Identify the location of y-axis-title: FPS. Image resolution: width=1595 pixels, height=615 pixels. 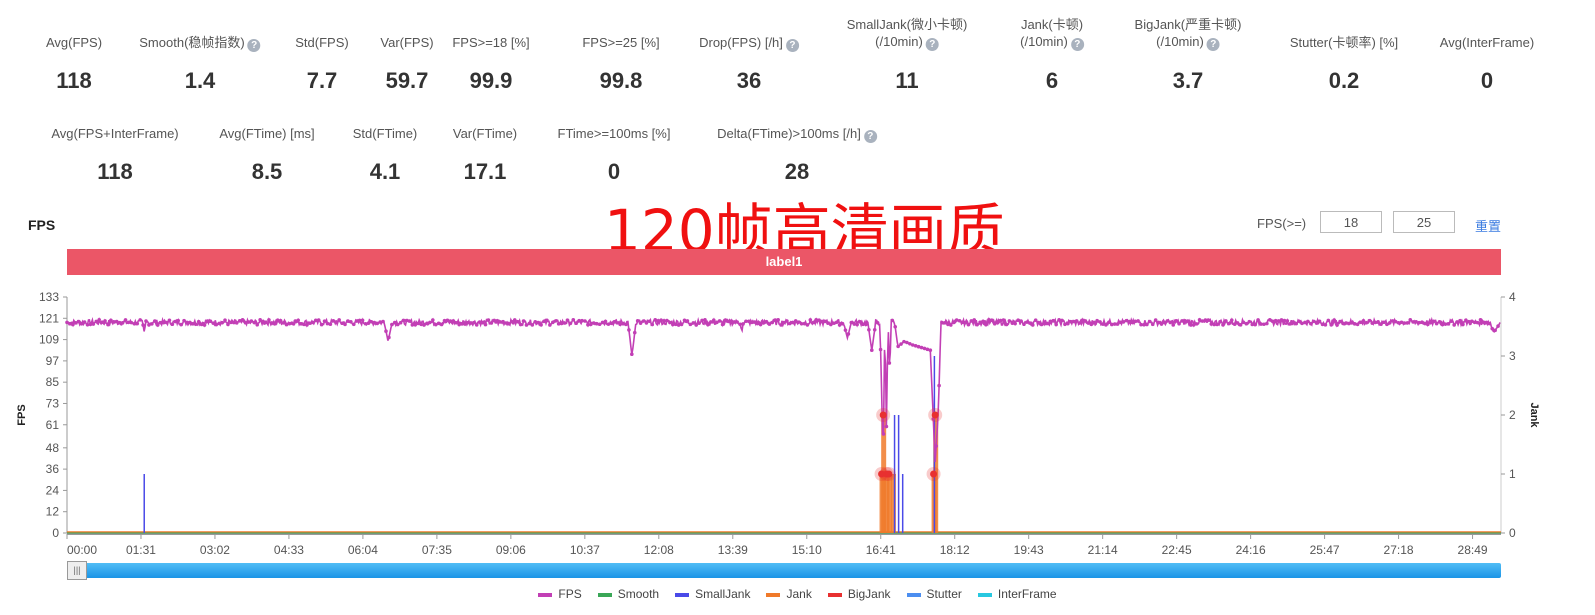
(22, 414).